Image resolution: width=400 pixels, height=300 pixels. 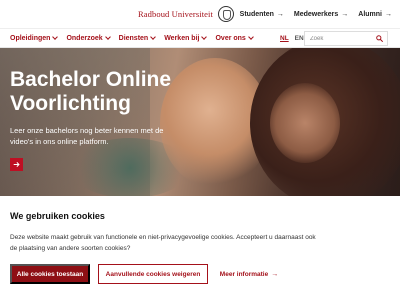 I want to click on util-link-medewerkers: Medewerkers →, so click(x=321, y=14).